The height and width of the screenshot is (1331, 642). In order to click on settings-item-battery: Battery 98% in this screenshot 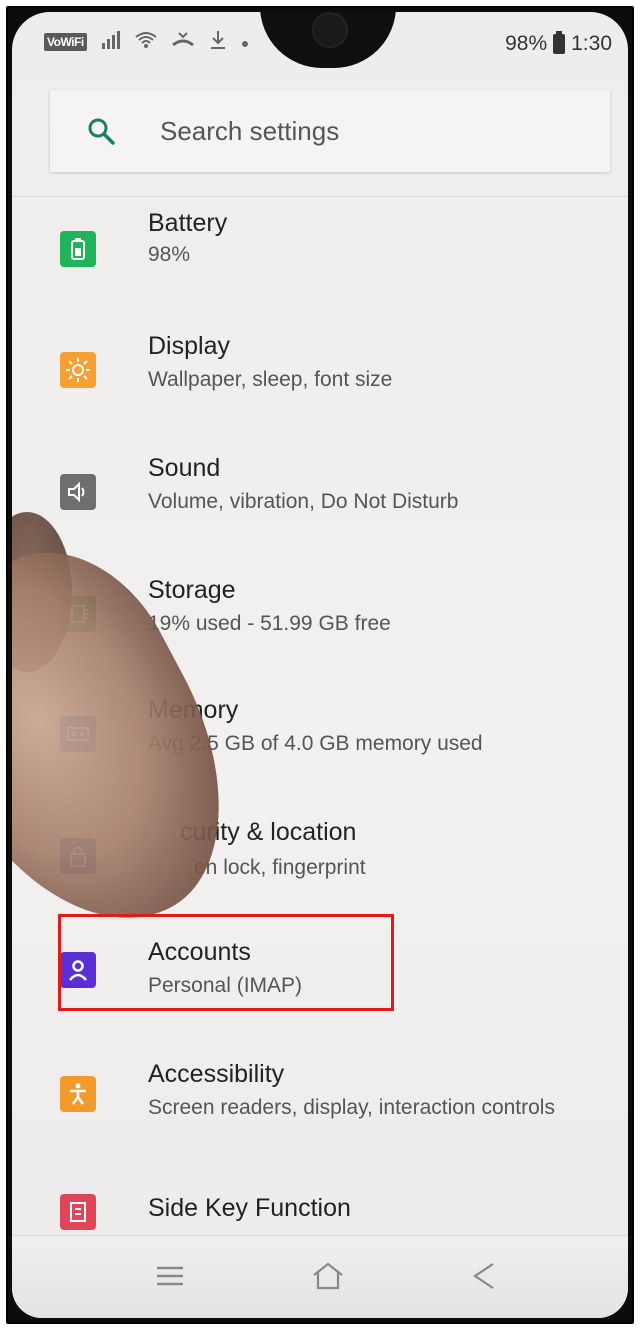, I will do `click(320, 252)`.